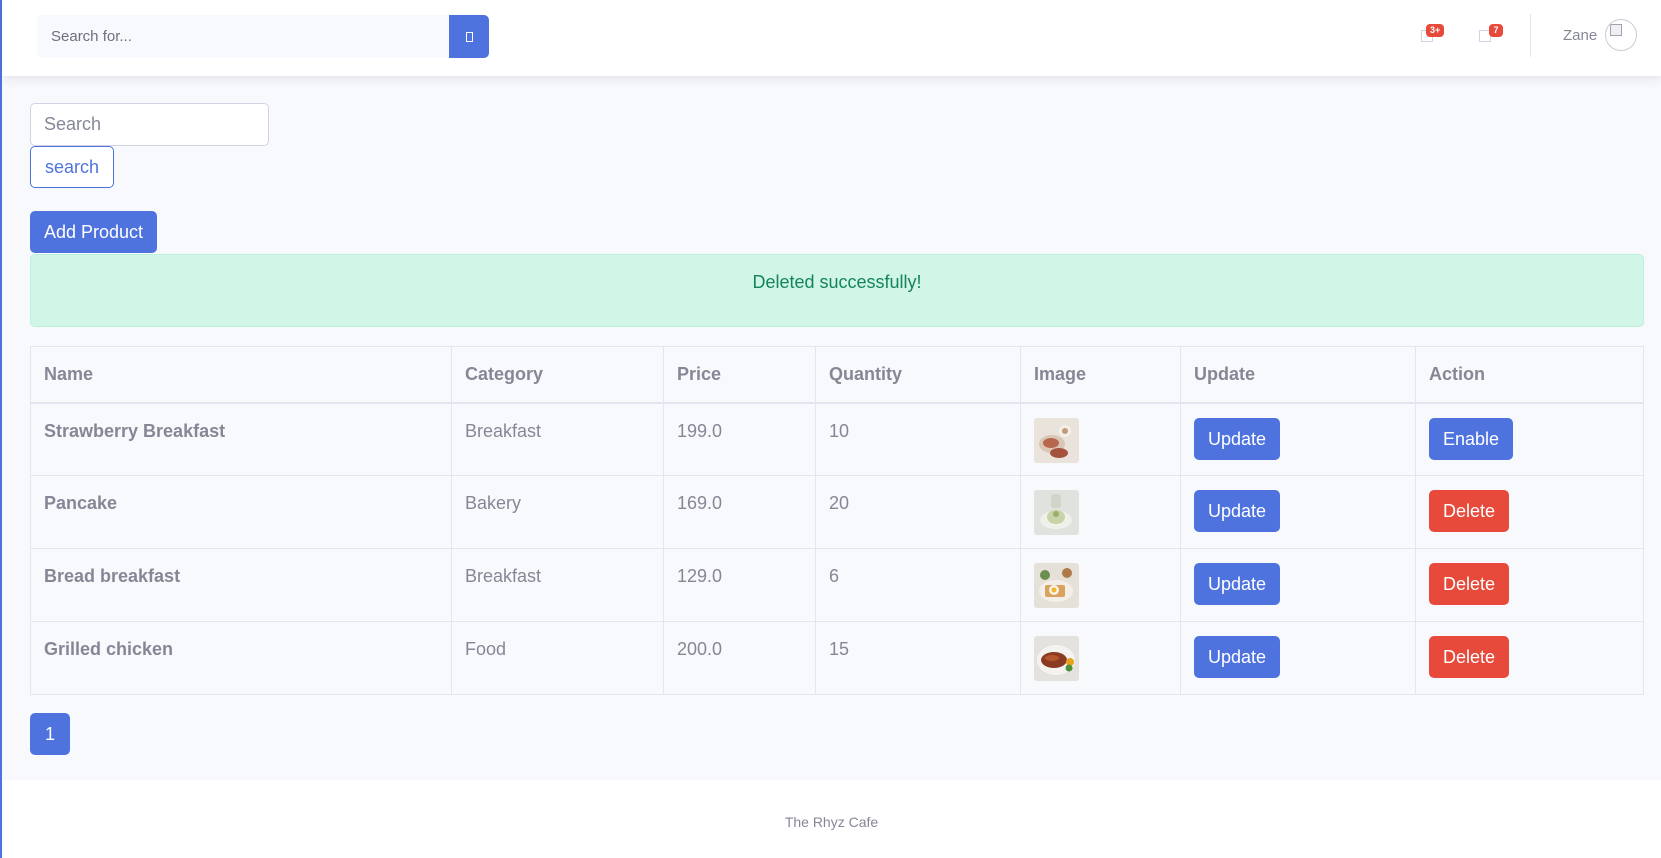 This screenshot has width=1661, height=858. What do you see at coordinates (1298, 375) in the screenshot?
I see `header-update: Update` at bounding box center [1298, 375].